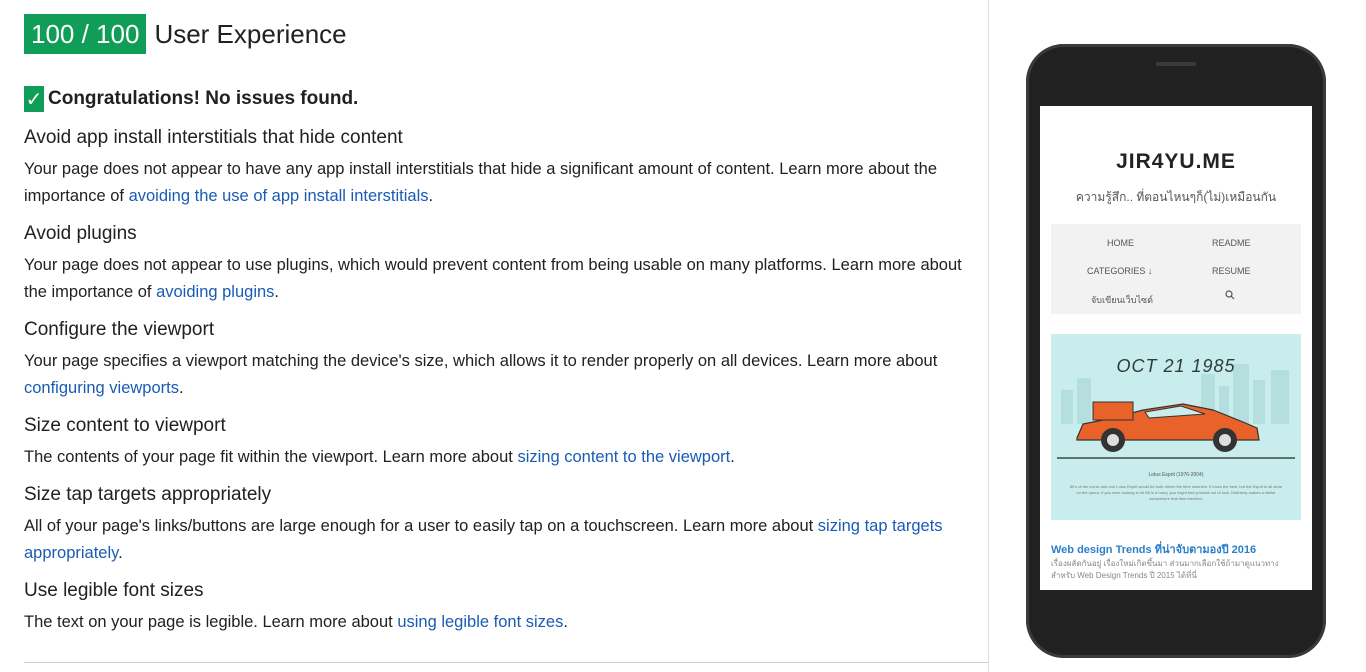 The width and height of the screenshot is (1366, 672). What do you see at coordinates (80, 233) in the screenshot?
I see `rule-title: Avoid plugins` at bounding box center [80, 233].